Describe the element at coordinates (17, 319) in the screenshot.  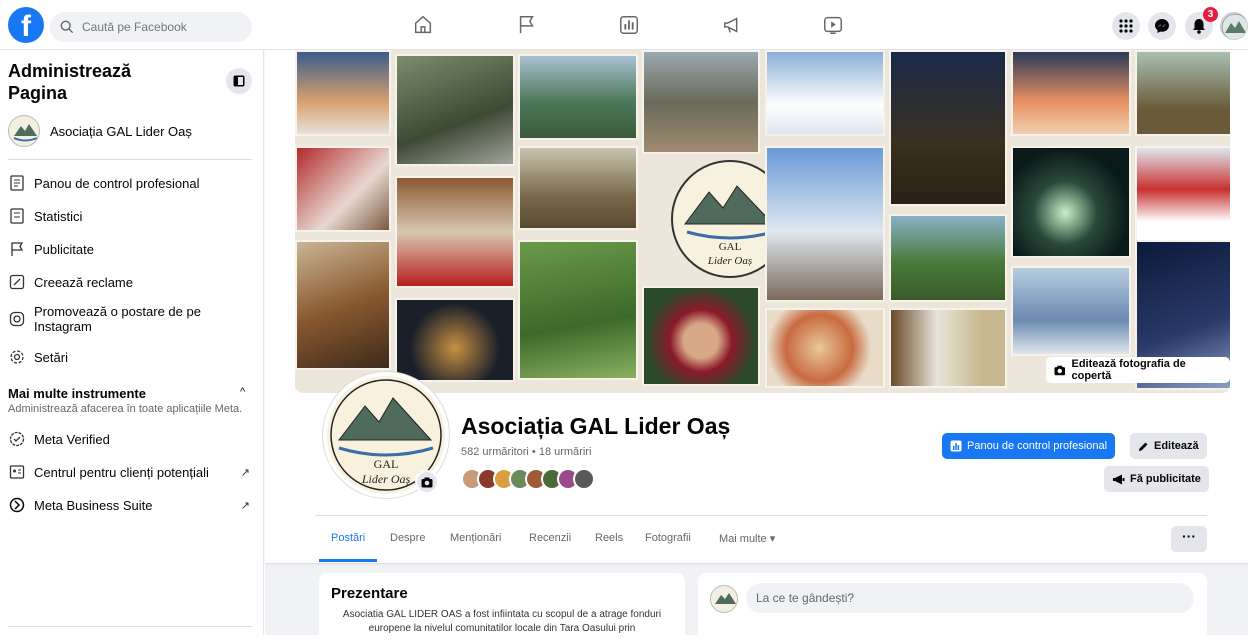
I see `instagram-icon` at that location.